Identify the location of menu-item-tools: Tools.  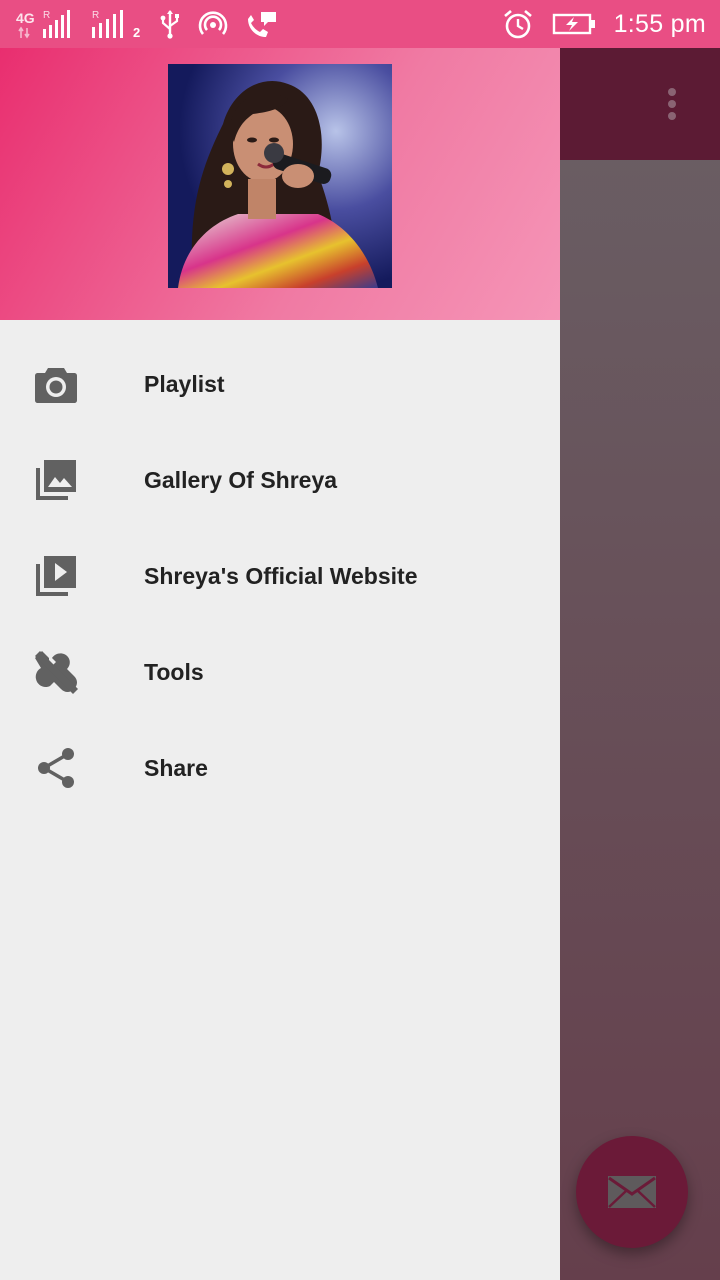
(280, 672).